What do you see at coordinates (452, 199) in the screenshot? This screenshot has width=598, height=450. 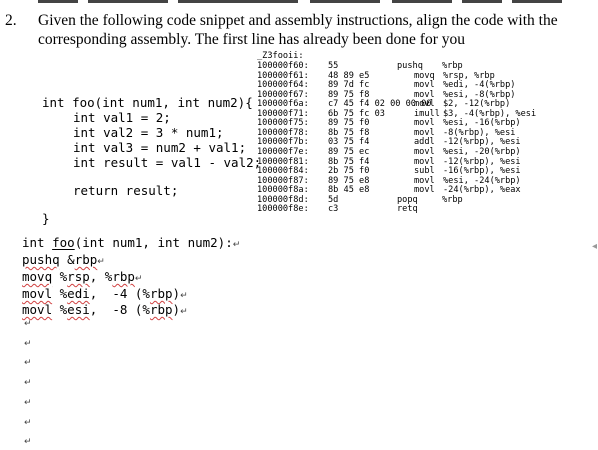 I see `asm-operands: %rbp` at bounding box center [452, 199].